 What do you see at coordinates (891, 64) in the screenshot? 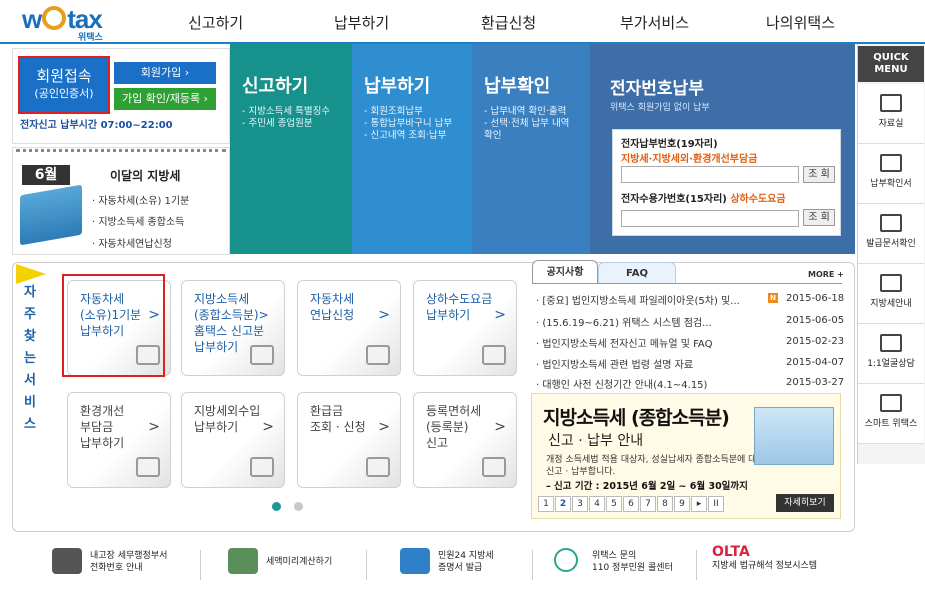
I see `quick-menu-header: QUICK MENU` at bounding box center [891, 64].